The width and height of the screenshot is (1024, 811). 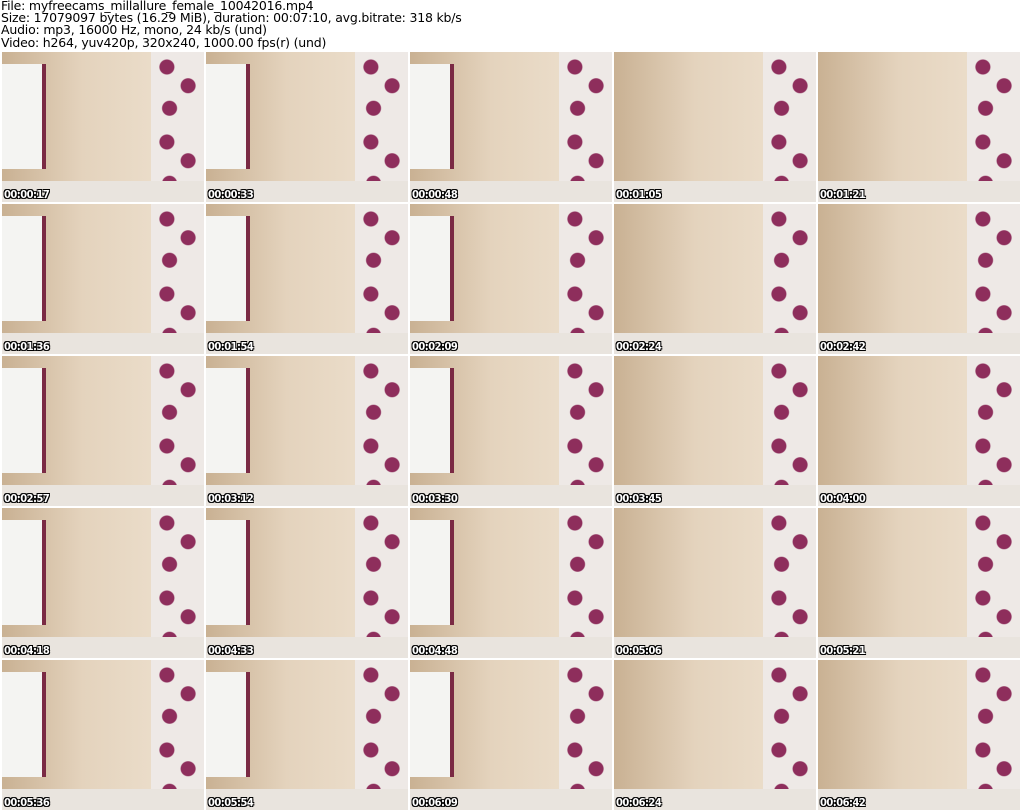 I want to click on thumbnail-timestamp: 00:05:21, so click(x=843, y=650).